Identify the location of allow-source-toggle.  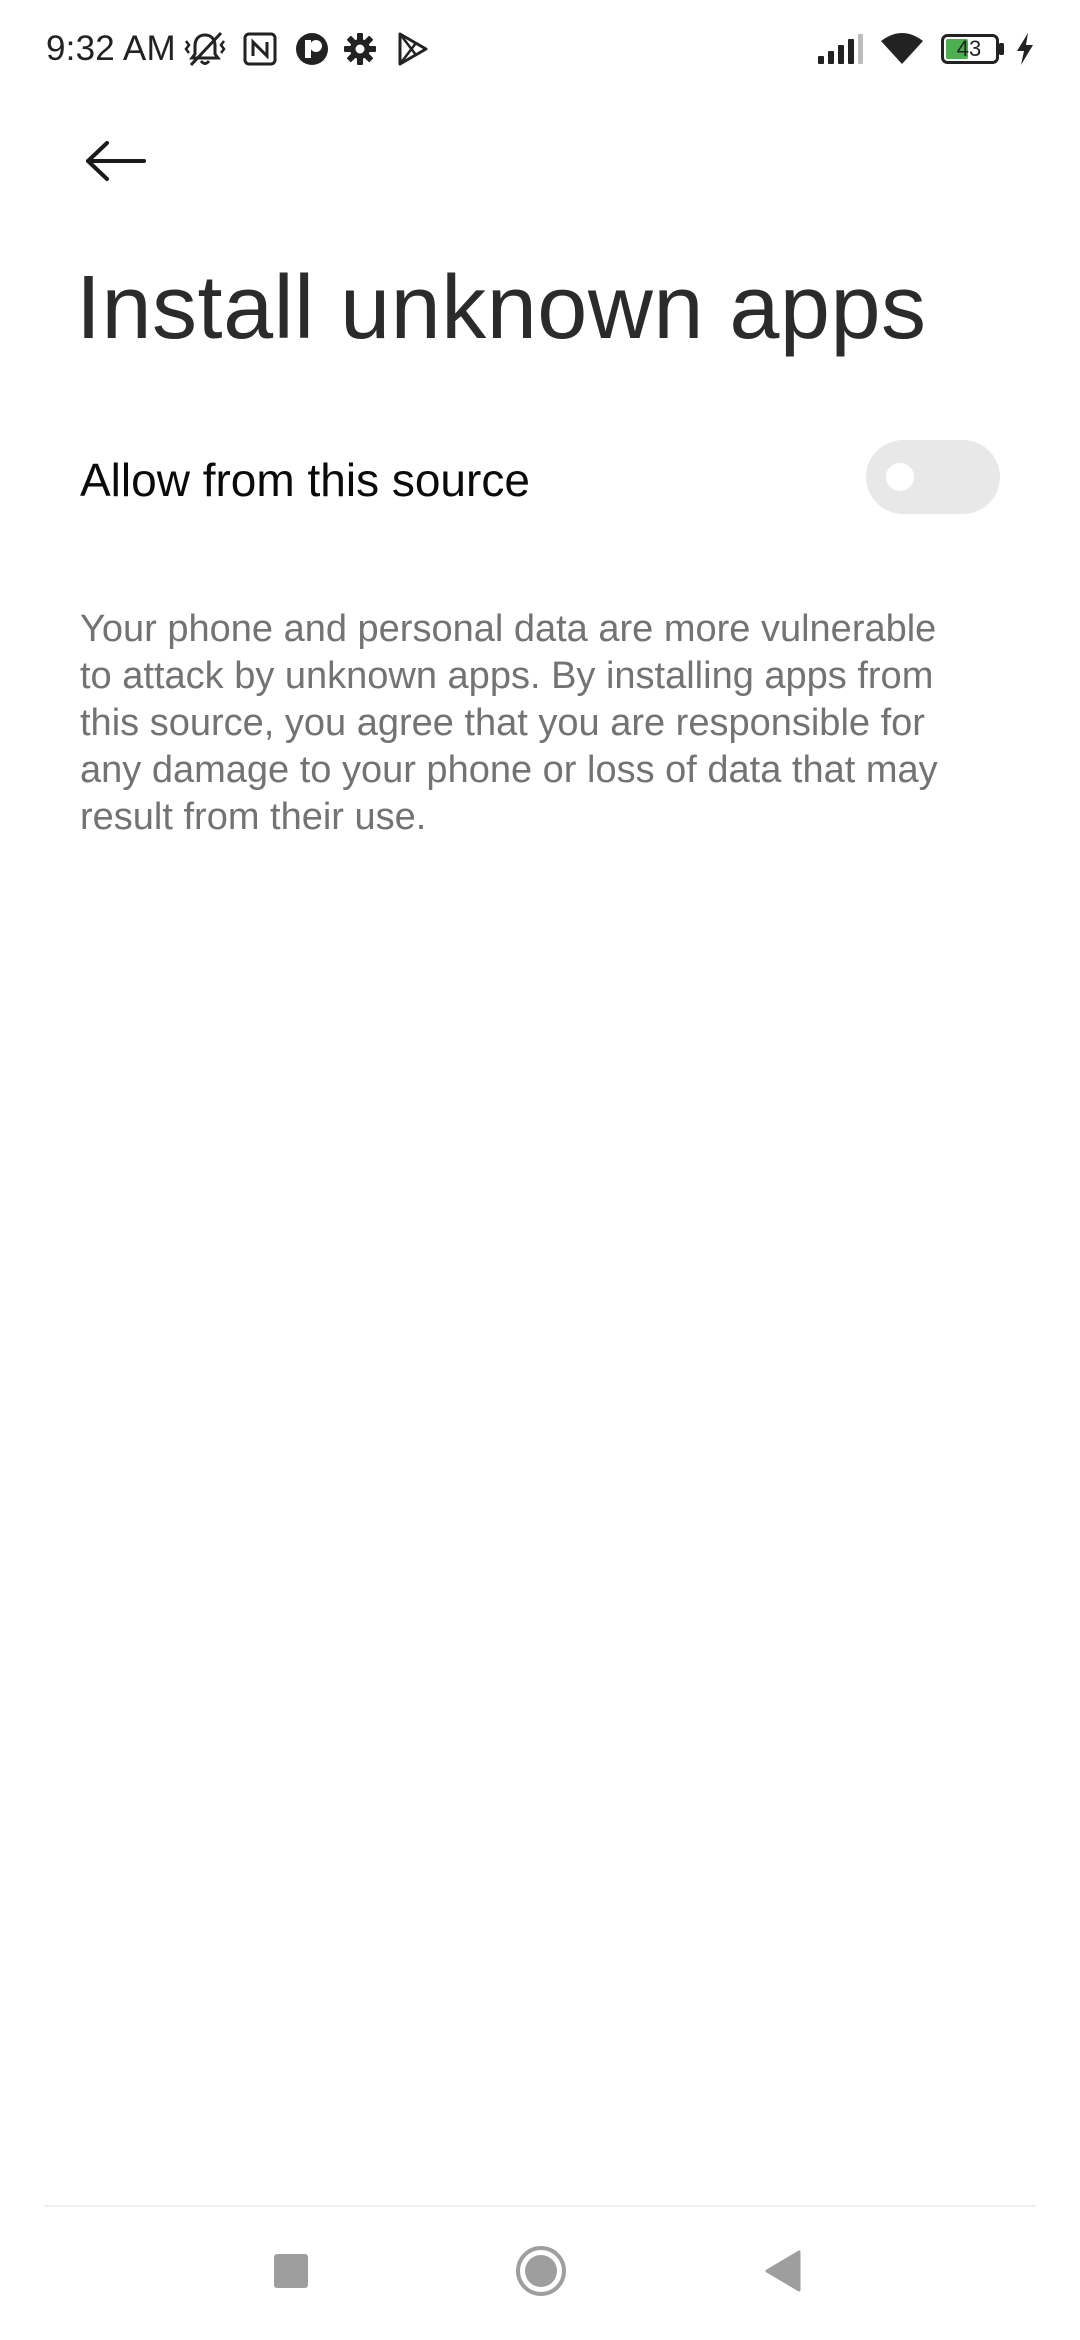
(933, 477).